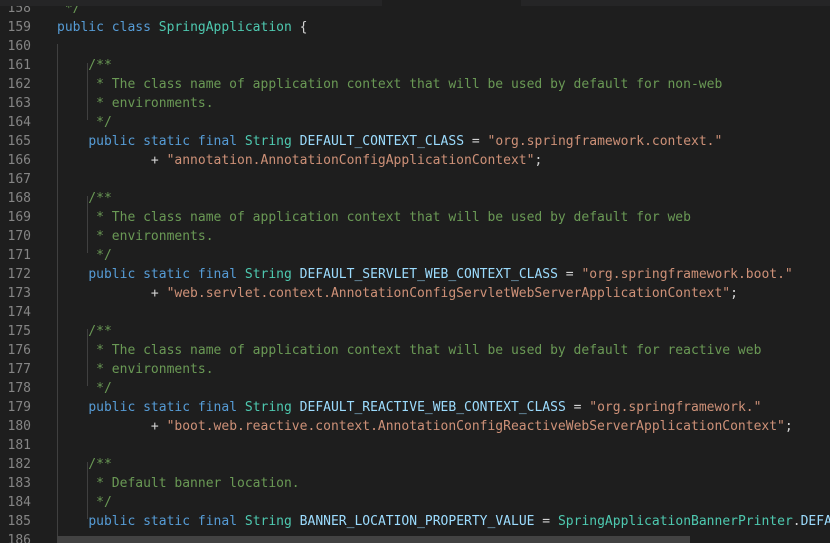 The width and height of the screenshot is (830, 543). What do you see at coordinates (415, 255) in the screenshot?
I see `code-line: 171 */` at bounding box center [415, 255].